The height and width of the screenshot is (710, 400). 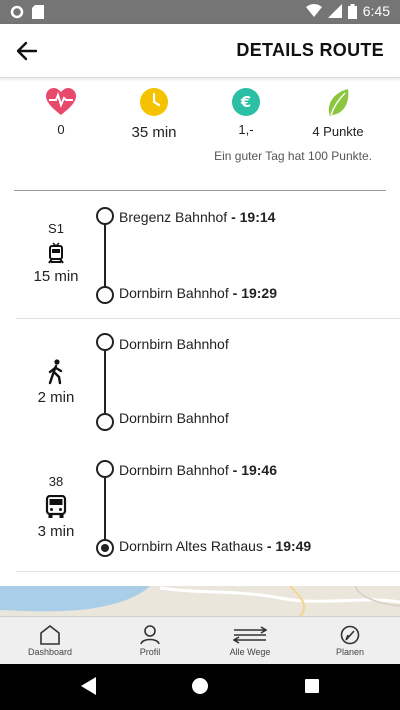 I want to click on leg-mode: S1 15 min, so click(x=56, y=253).